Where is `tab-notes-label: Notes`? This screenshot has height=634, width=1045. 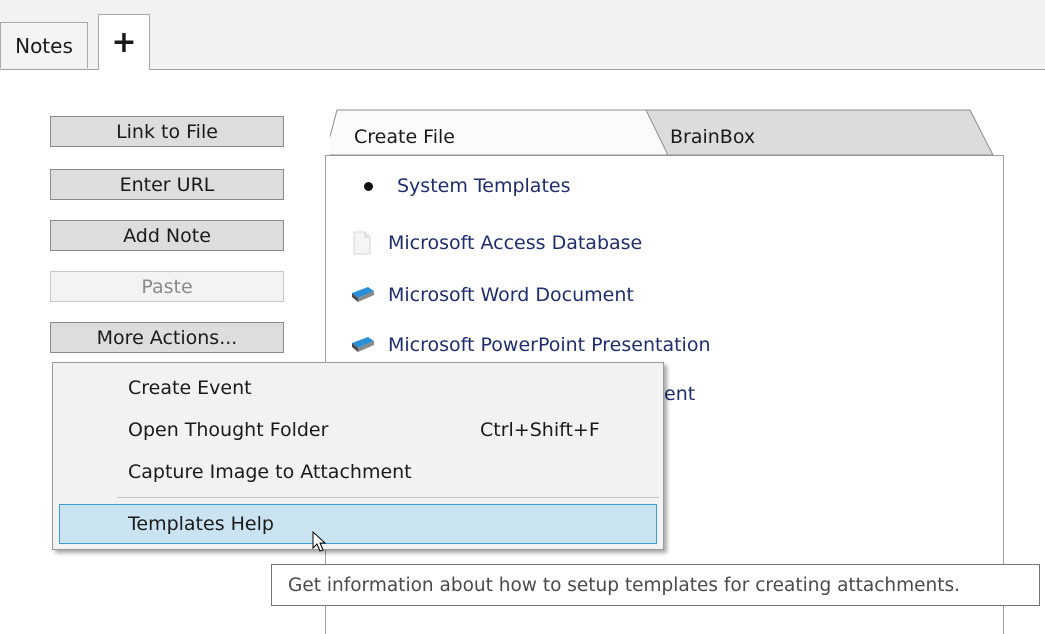
tab-notes-label: Notes is located at coordinates (44, 45).